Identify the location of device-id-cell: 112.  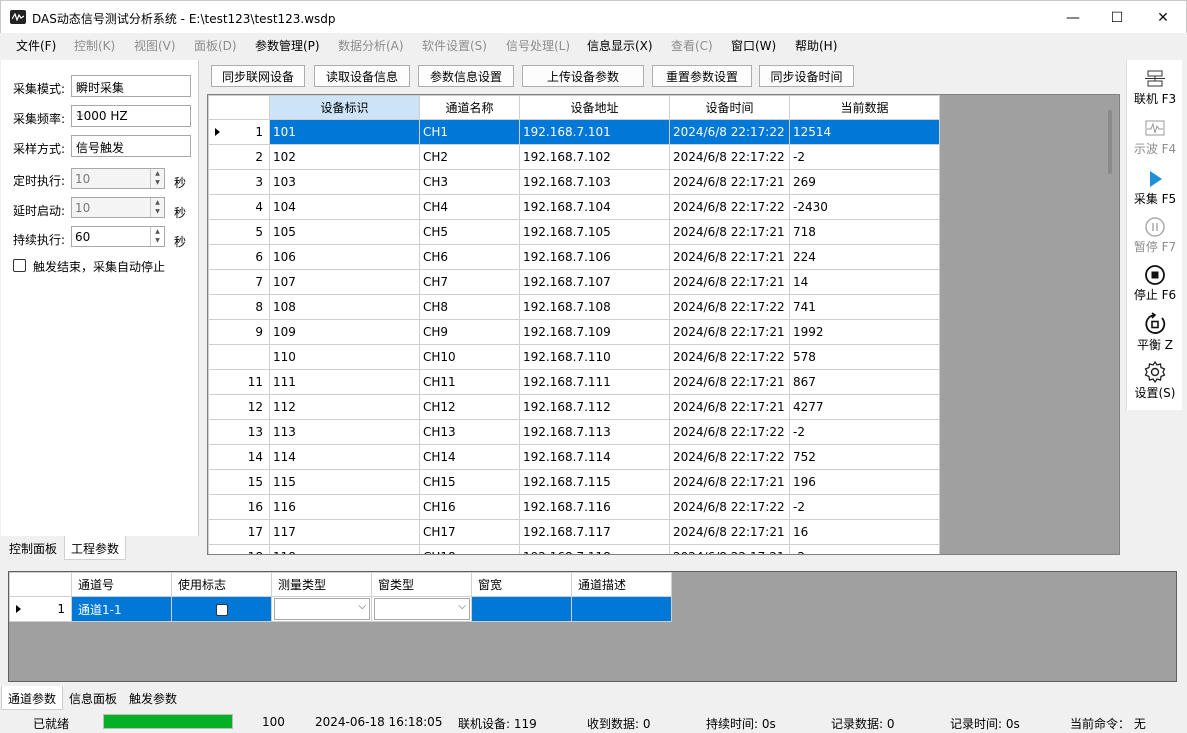
(344, 407).